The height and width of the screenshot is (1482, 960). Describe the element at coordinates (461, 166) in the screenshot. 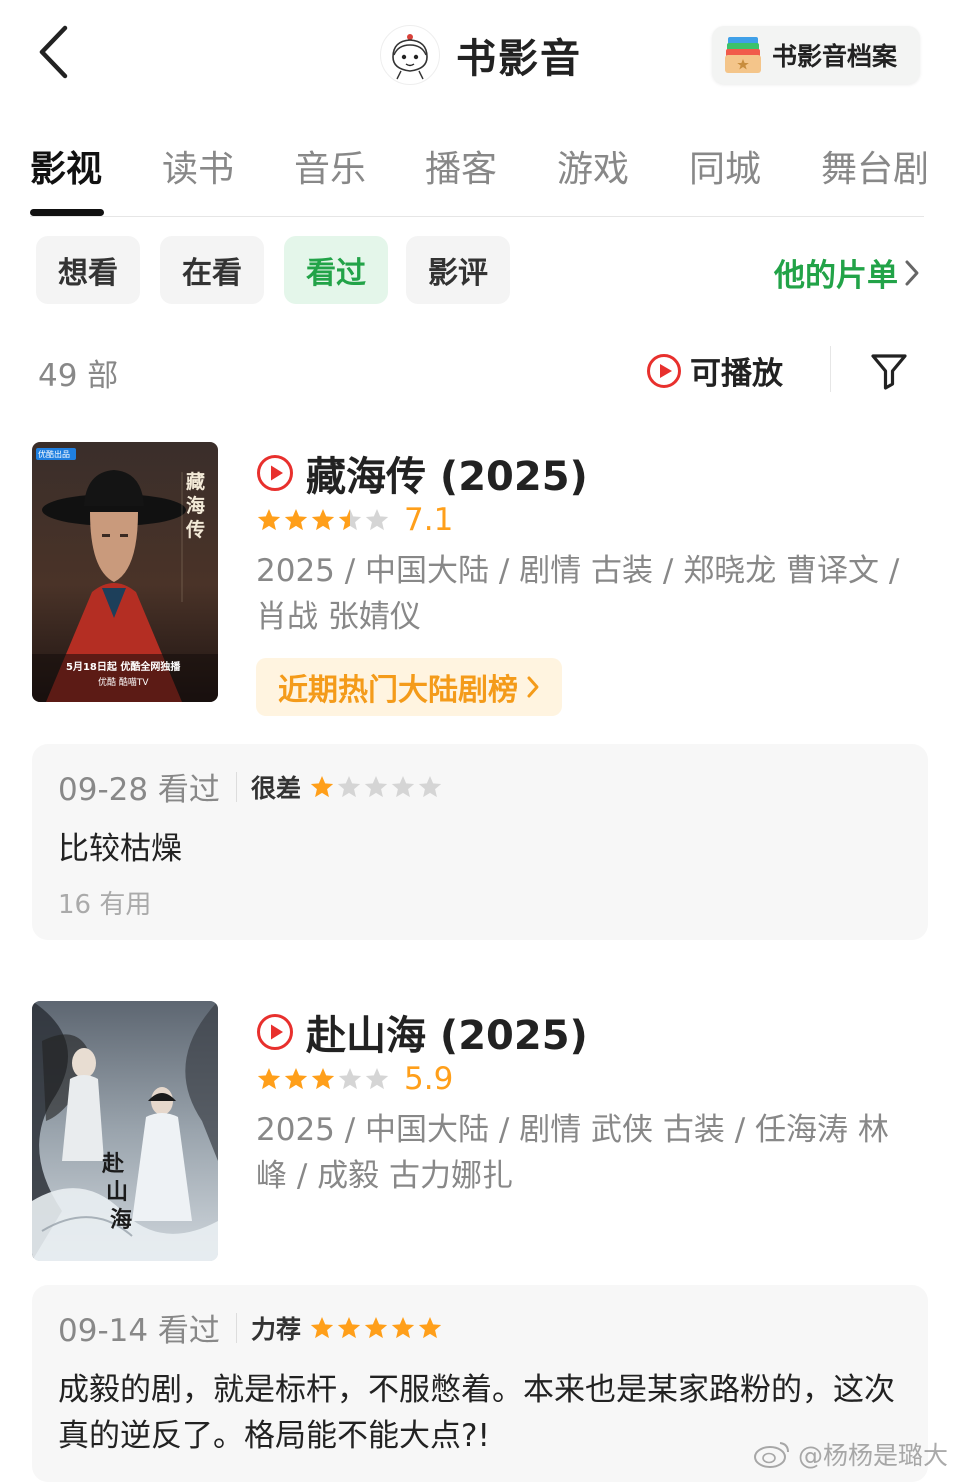

I see `tab-podcast: 播客` at that location.